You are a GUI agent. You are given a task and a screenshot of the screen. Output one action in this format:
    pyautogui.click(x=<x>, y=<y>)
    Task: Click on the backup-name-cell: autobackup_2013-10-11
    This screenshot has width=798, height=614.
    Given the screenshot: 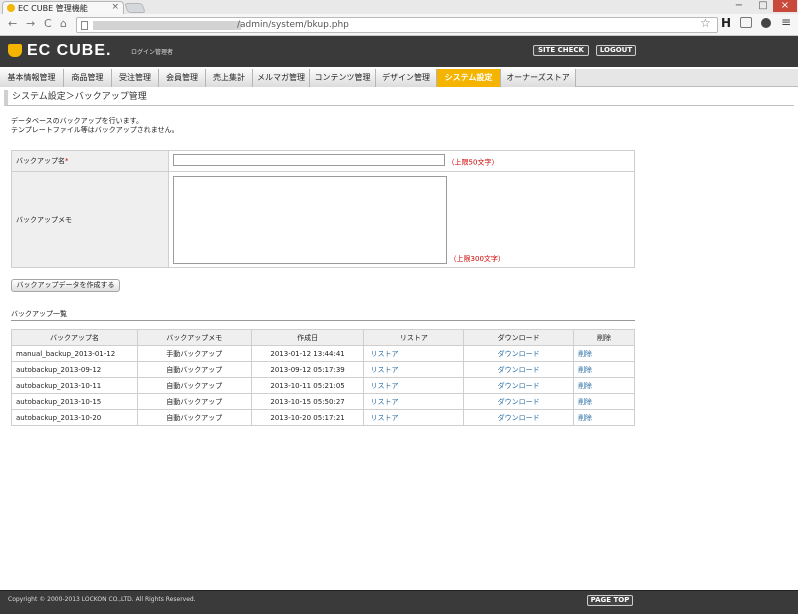 What is the action you would take?
    pyautogui.click(x=59, y=385)
    